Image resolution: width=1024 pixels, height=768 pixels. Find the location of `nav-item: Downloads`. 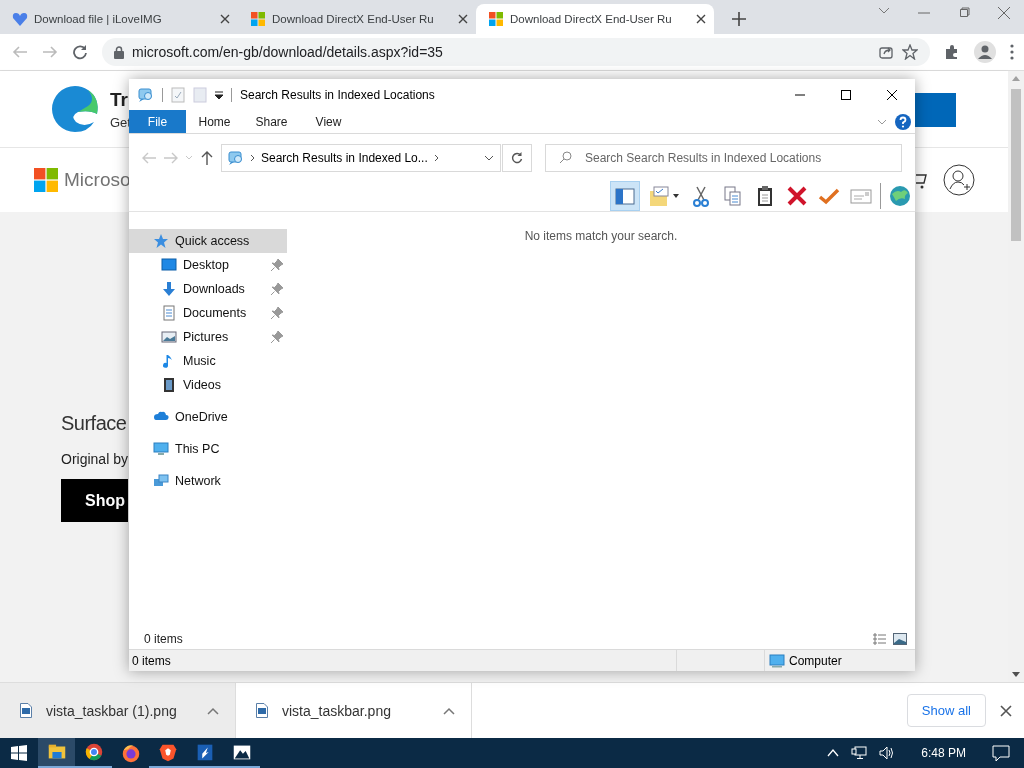

nav-item: Downloads is located at coordinates (208, 289).